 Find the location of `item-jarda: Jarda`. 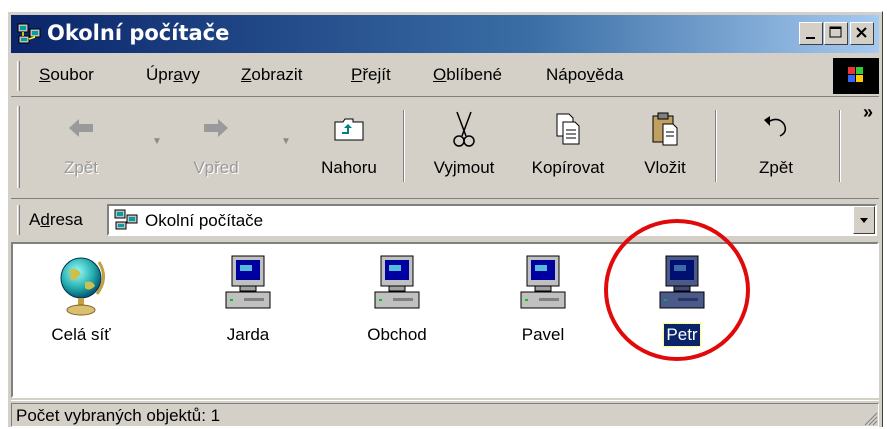

item-jarda: Jarda is located at coordinates (248, 299).